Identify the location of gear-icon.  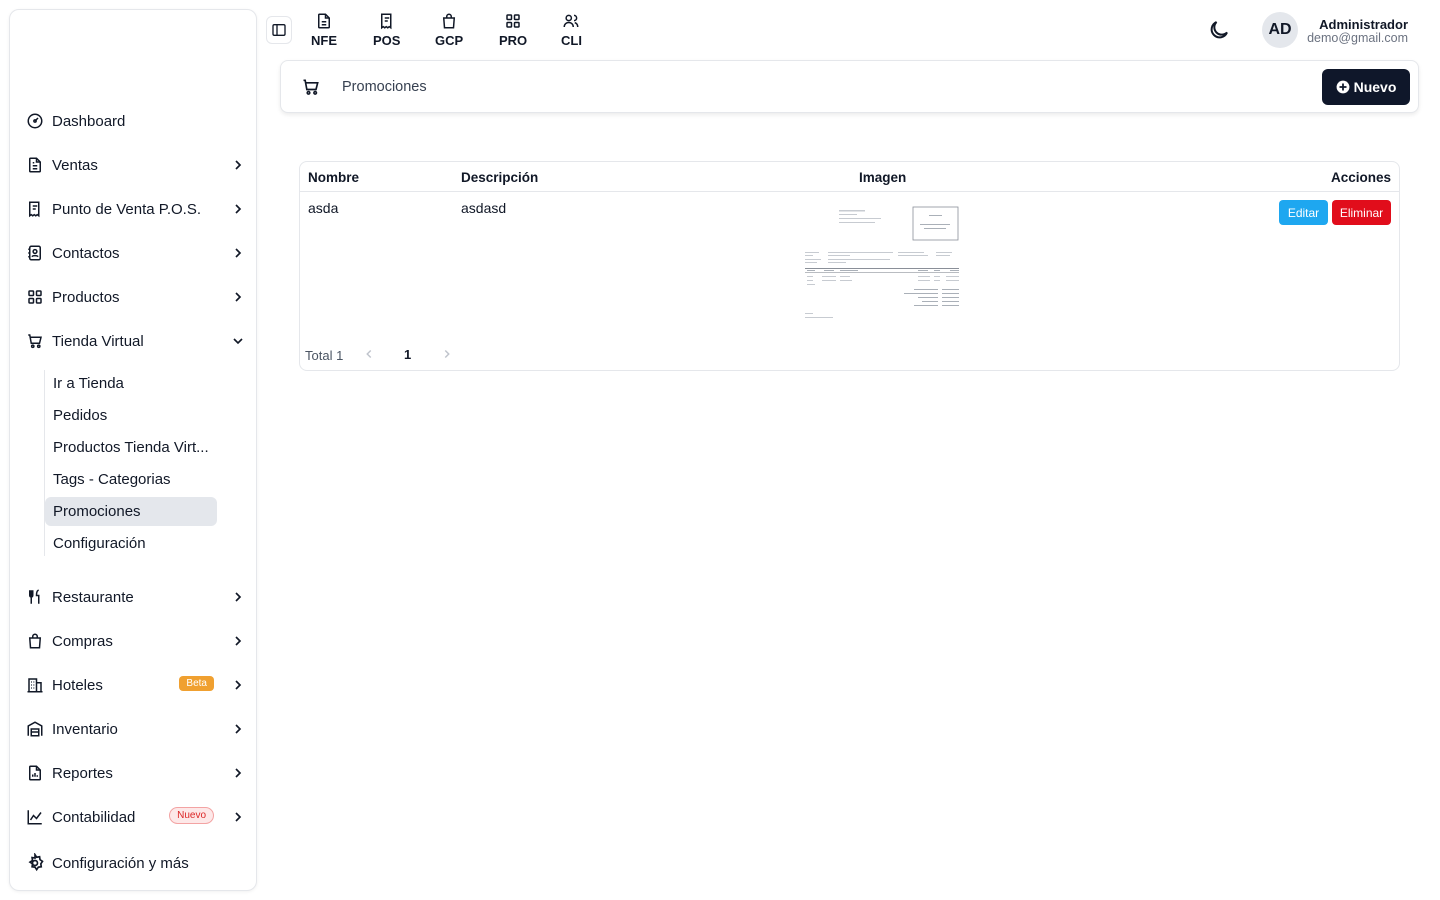
(35, 863).